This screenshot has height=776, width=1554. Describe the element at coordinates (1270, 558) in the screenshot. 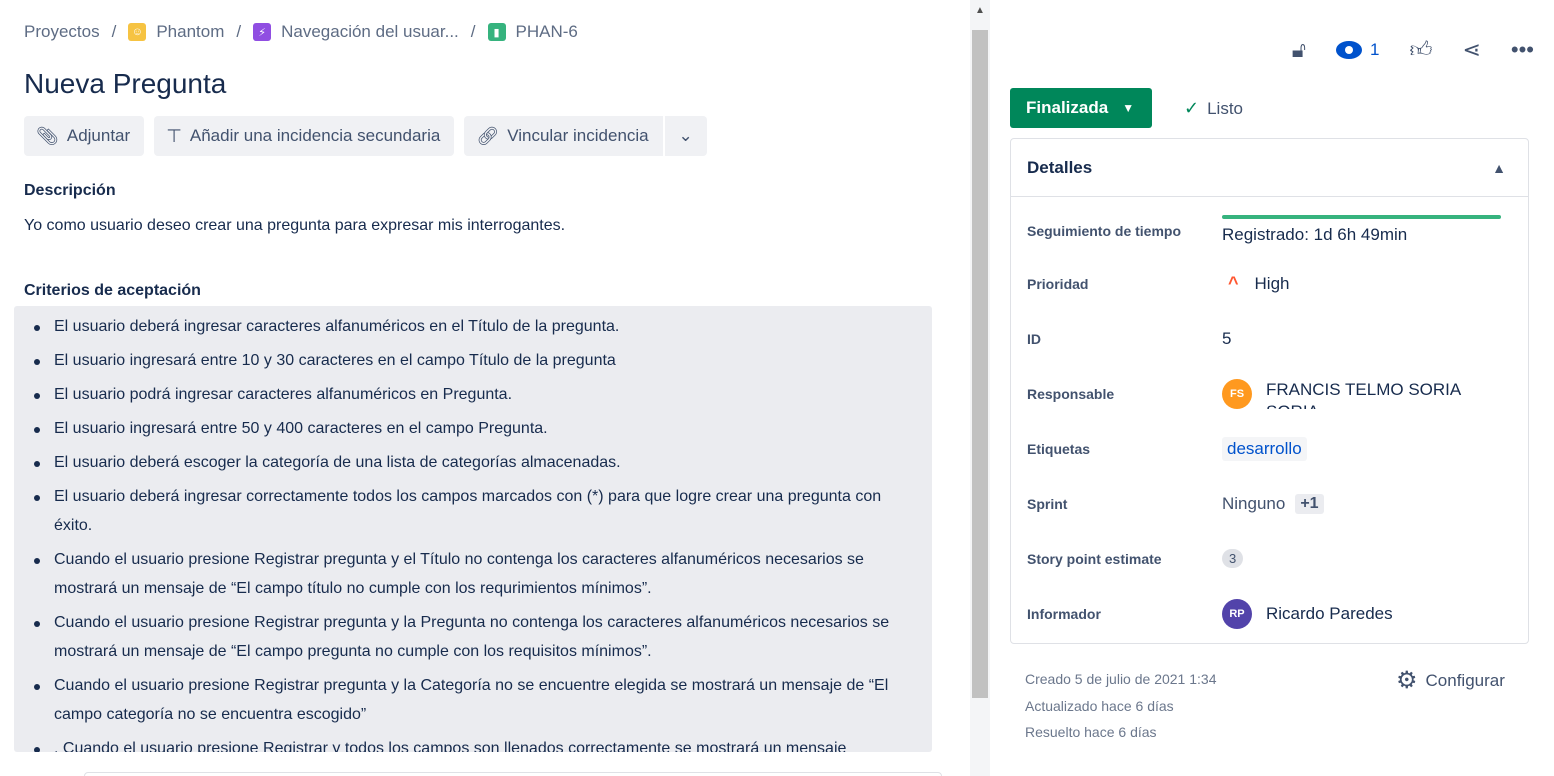

I see `field-story-points: Story point estimate 3` at that location.